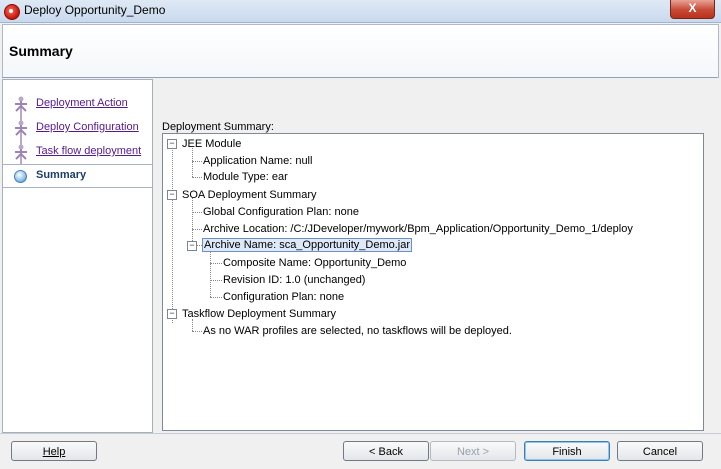  Describe the element at coordinates (218, 127) in the screenshot. I see `deployment-summary-label: Deployment Summary:` at that location.